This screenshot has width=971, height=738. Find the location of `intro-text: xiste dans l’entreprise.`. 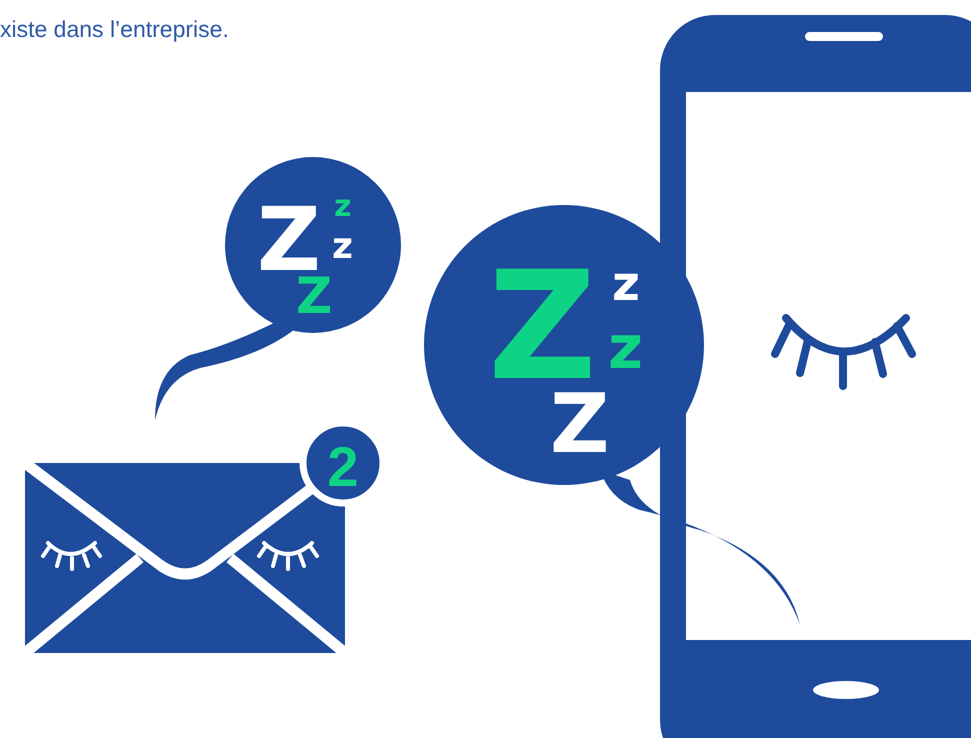

intro-text: xiste dans l’entreprise. is located at coordinates (114, 29).